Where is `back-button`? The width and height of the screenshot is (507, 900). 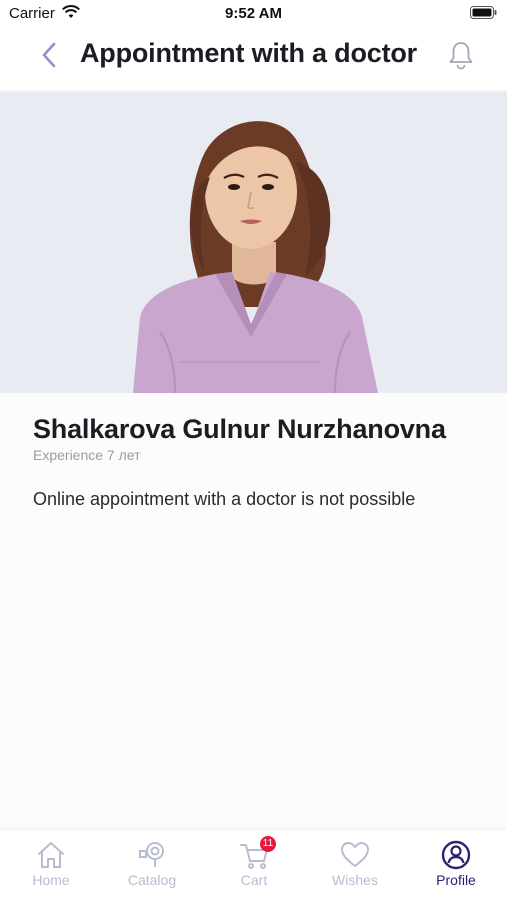 back-button is located at coordinates (49, 55).